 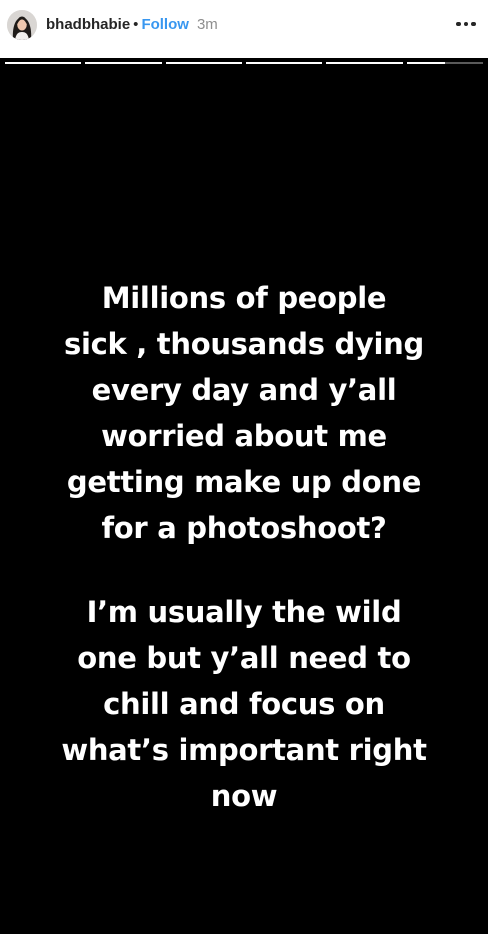 What do you see at coordinates (244, 390) in the screenshot?
I see `story-text-line: every day and y’all` at bounding box center [244, 390].